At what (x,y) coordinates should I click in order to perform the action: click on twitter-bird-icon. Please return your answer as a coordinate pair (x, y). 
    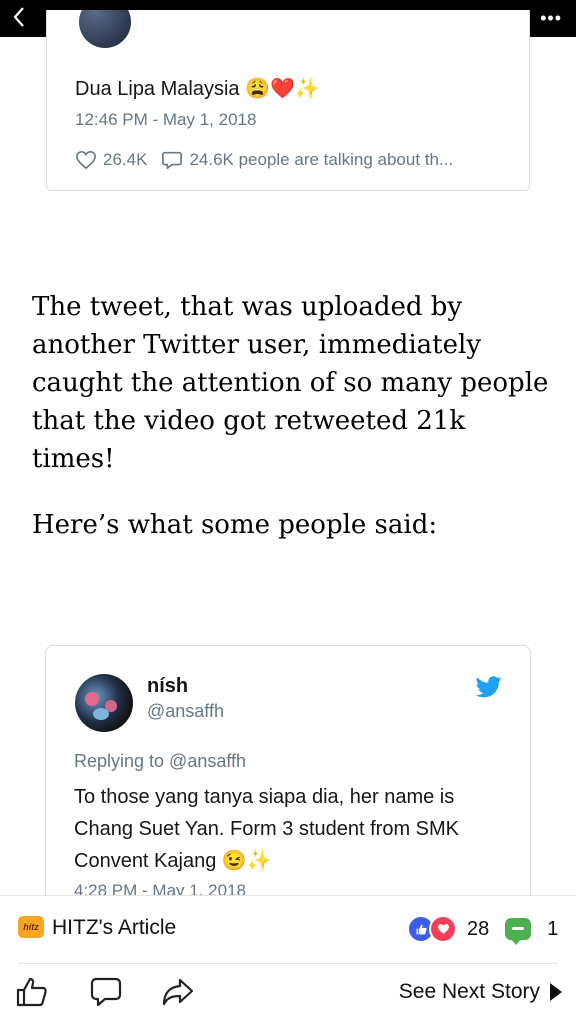
    Looking at the image, I should click on (488, 689).